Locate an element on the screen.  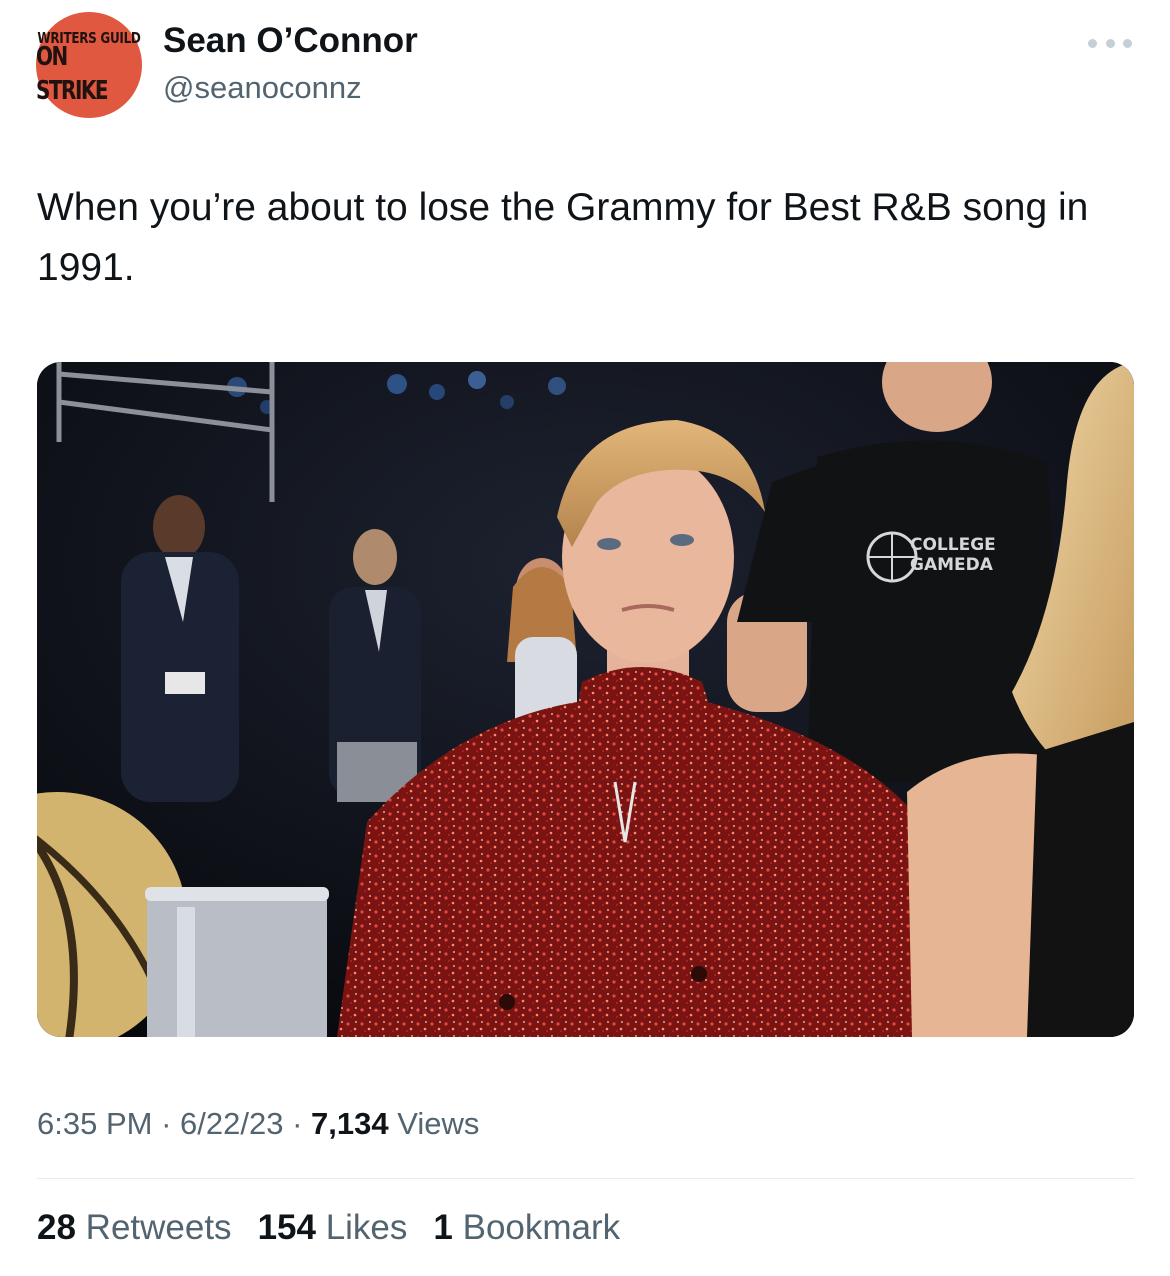
author-display-name: Sean O’Connor is located at coordinates (290, 41).